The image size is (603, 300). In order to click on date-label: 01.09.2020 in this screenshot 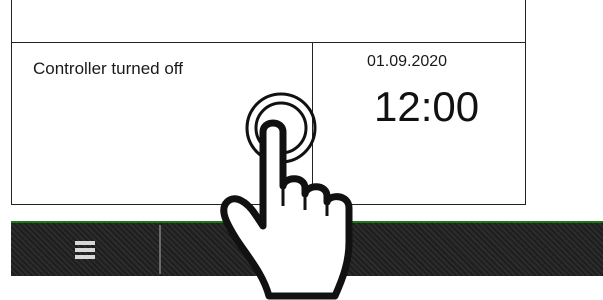, I will do `click(407, 61)`.